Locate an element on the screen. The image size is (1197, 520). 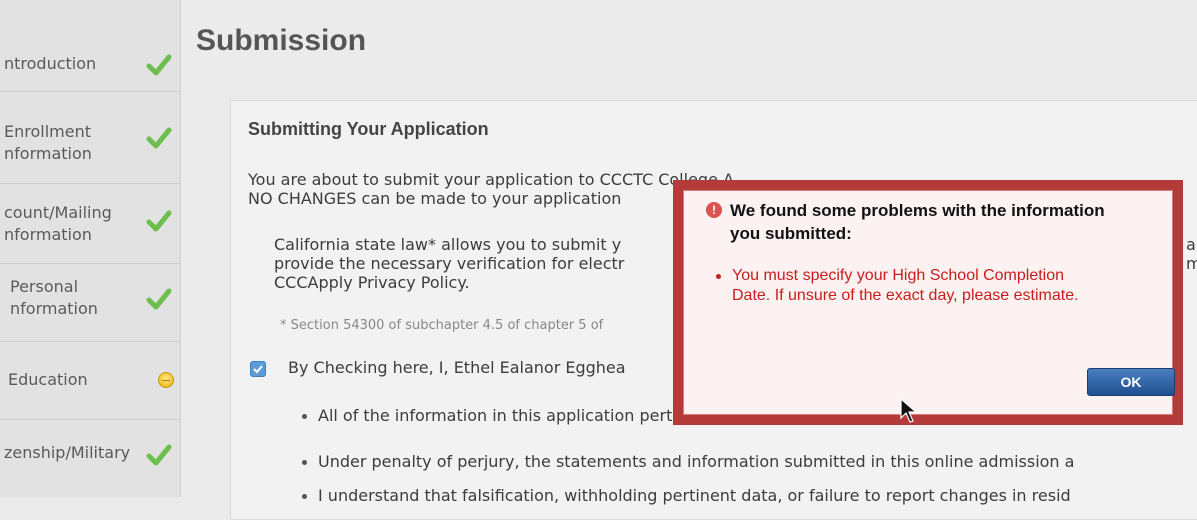
sidebar-item-label: Enrollment nformation is located at coordinates (48, 142).